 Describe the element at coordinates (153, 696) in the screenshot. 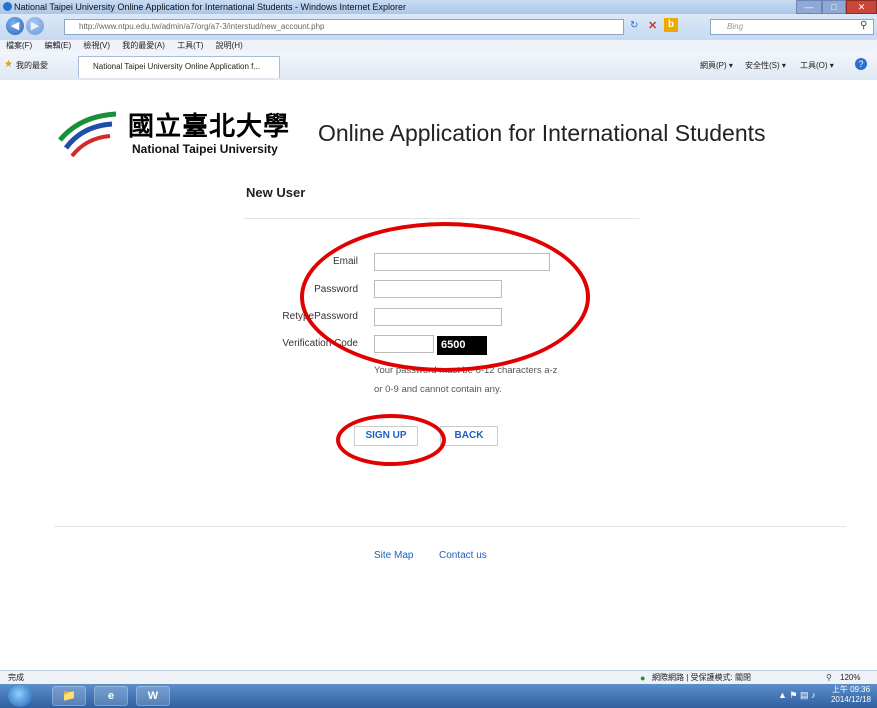

I see `word-icon: W` at that location.